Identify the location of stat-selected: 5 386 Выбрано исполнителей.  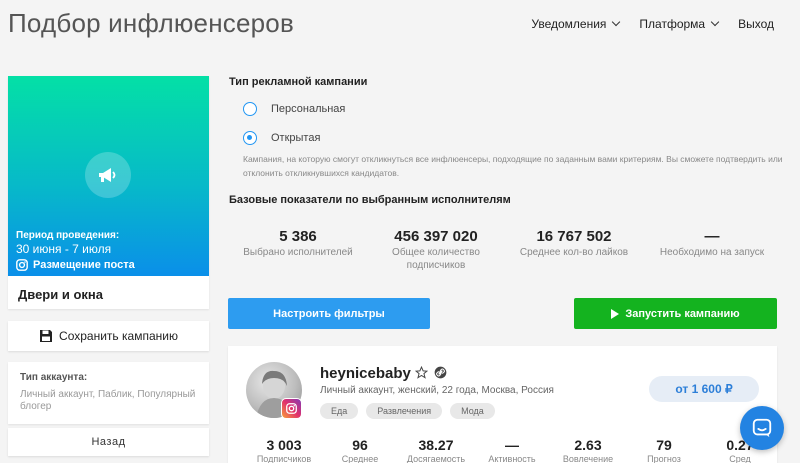
(298, 250).